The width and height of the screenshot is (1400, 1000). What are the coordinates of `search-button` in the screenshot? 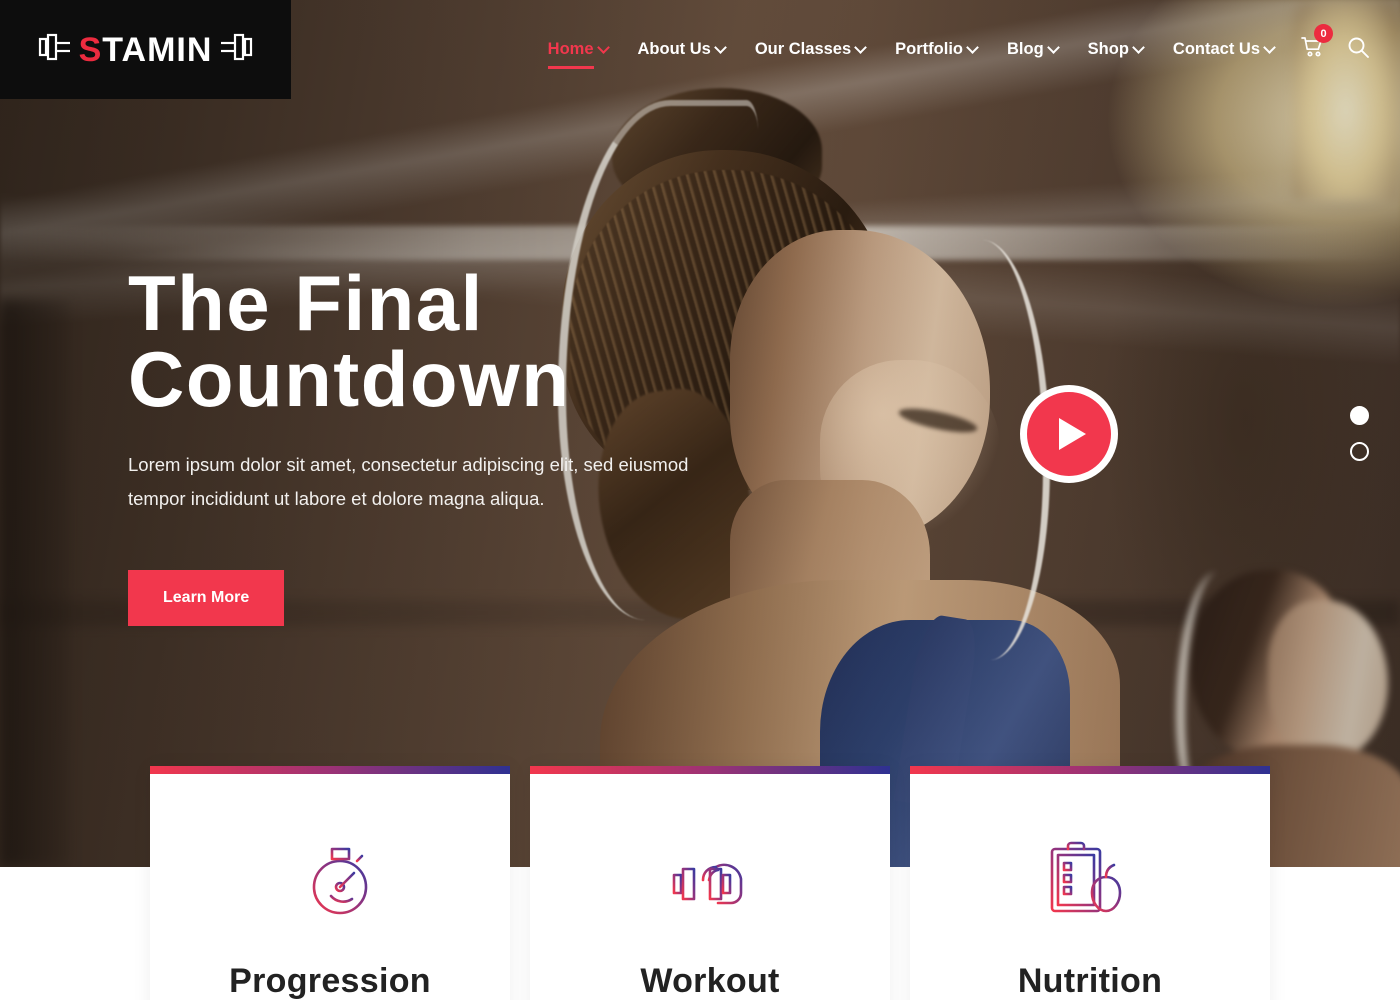 It's located at (1360, 49).